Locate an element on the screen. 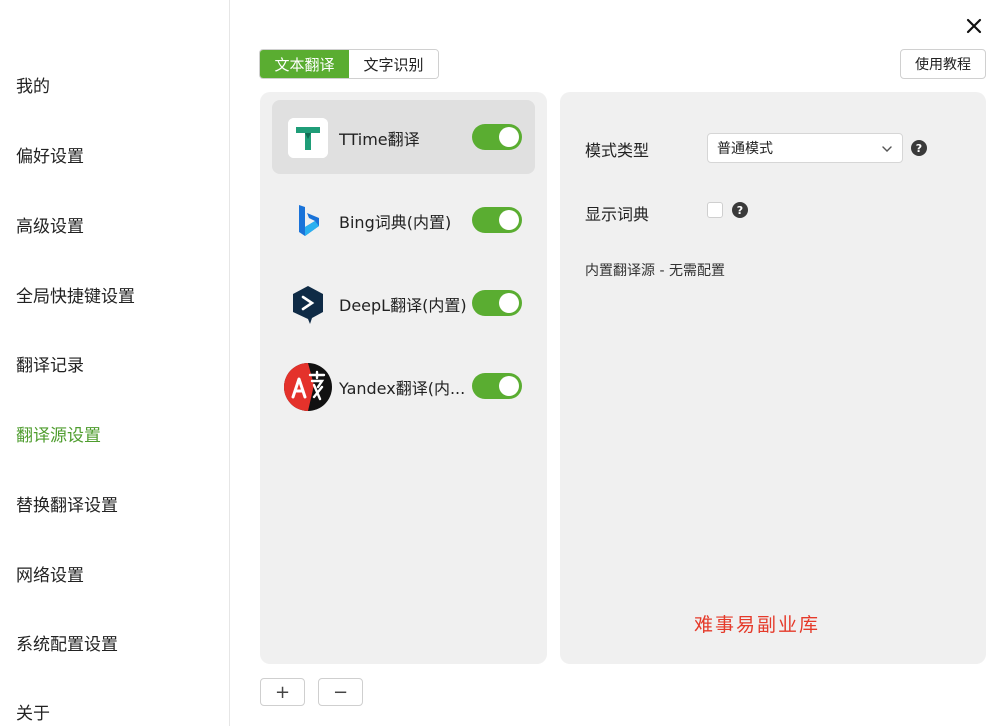 This screenshot has width=1000, height=726. mode-type-select: 普通模式 is located at coordinates (805, 148).